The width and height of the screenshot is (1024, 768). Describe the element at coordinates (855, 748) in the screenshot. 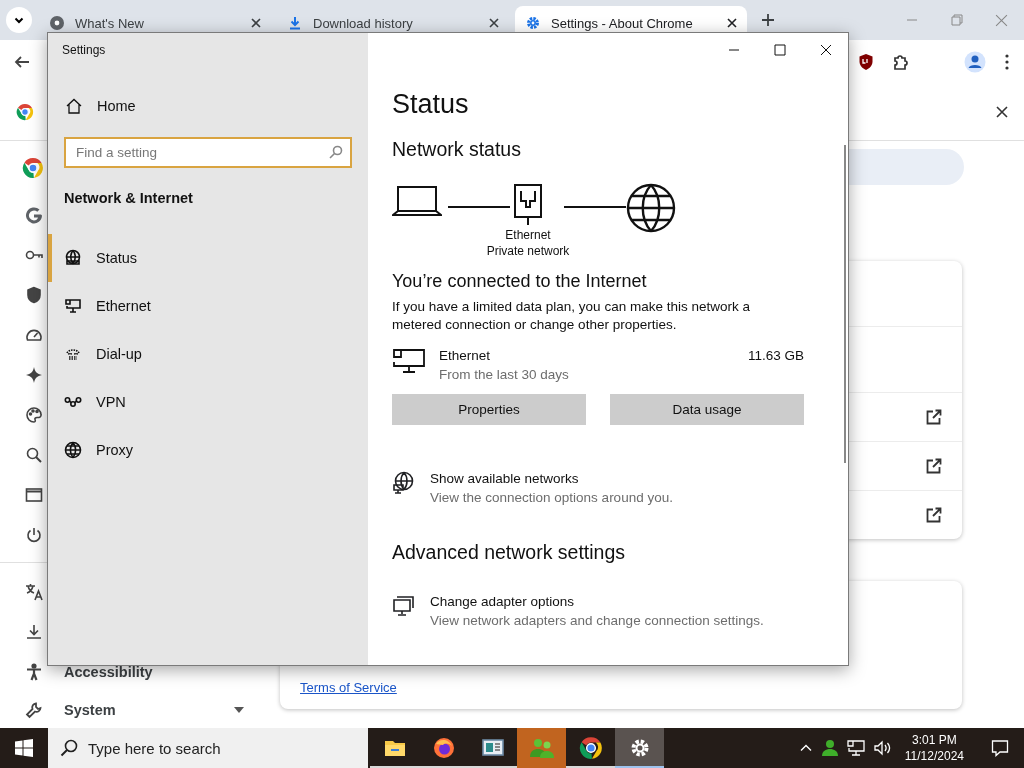

I see `network-icon` at that location.